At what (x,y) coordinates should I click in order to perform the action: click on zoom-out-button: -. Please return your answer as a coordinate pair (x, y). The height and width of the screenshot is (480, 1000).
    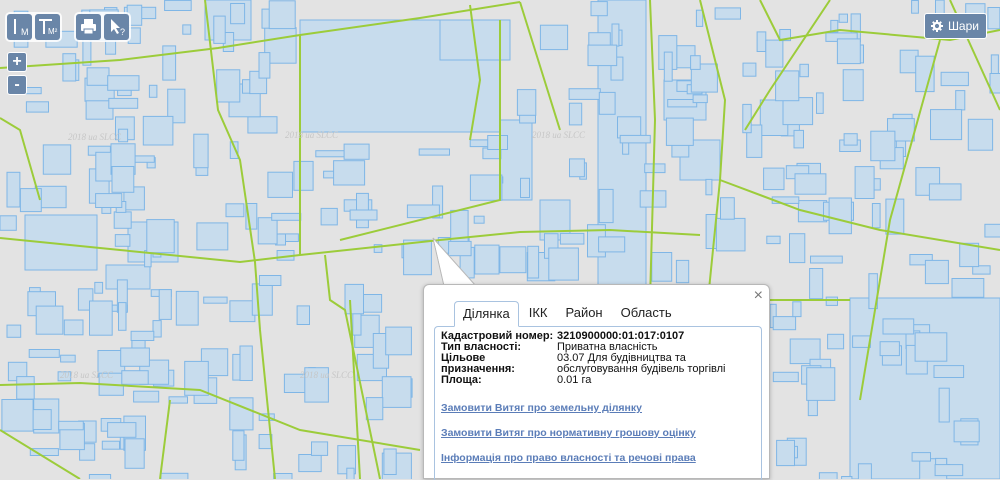
    Looking at the image, I should click on (17, 85).